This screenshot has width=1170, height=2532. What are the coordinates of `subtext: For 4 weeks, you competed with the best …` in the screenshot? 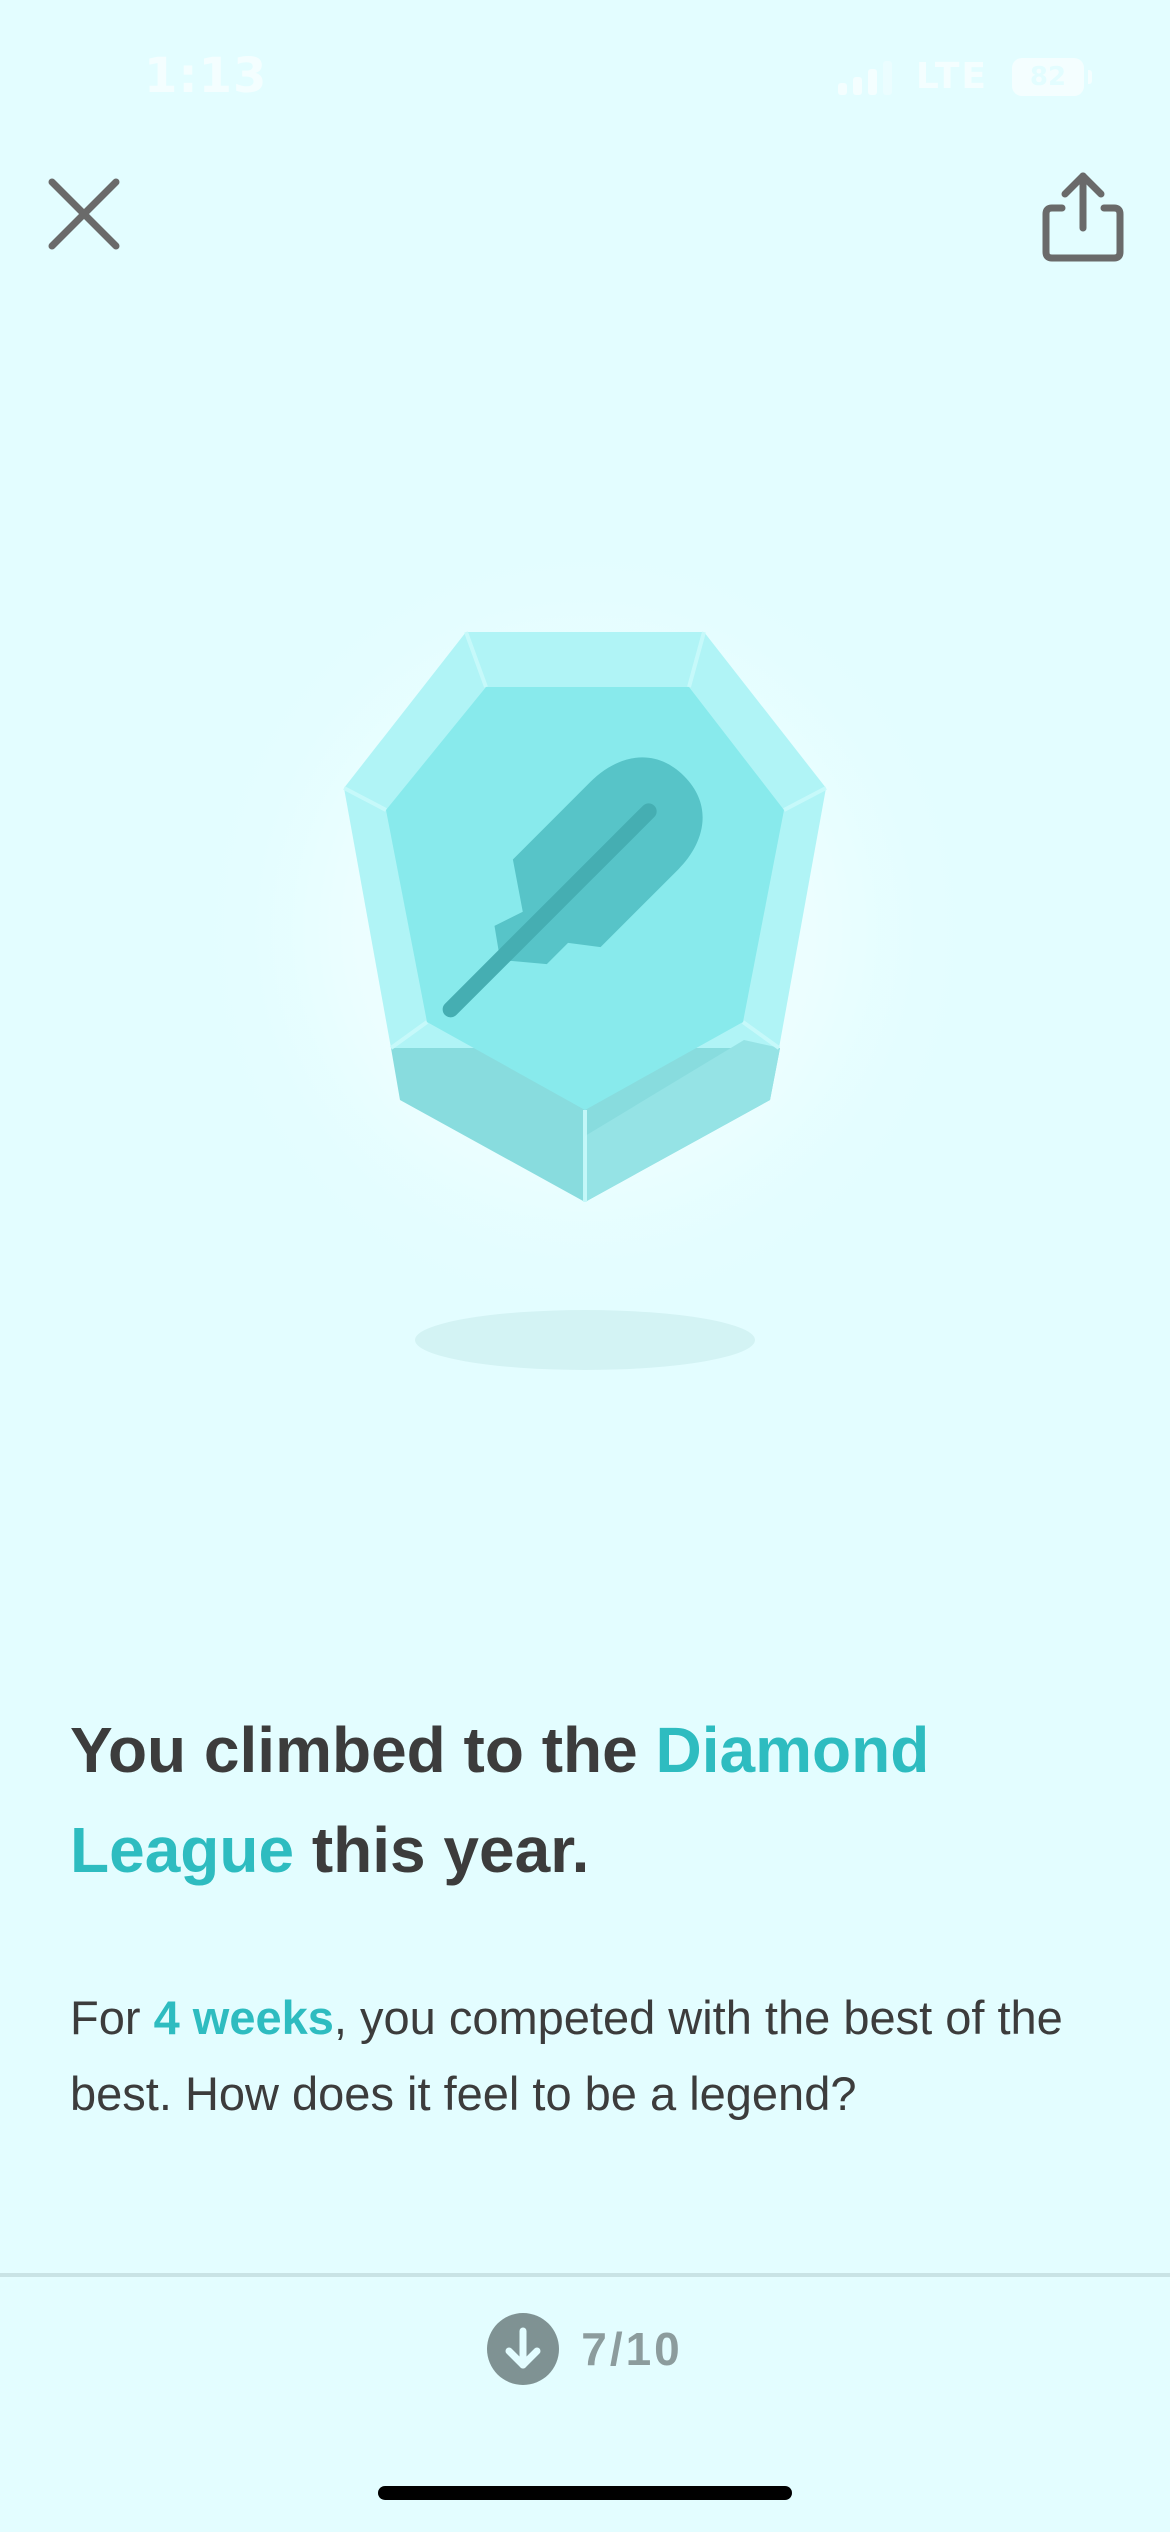 It's located at (595, 2056).